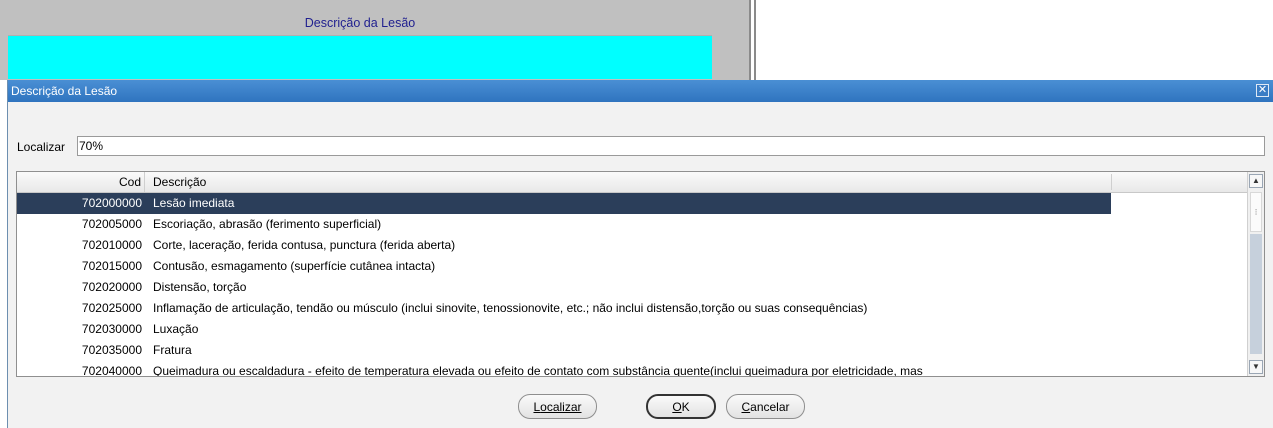 Image resolution: width=1273 pixels, height=428 pixels. I want to click on list-item: 702020000 Distensão, torção, so click(632, 287).